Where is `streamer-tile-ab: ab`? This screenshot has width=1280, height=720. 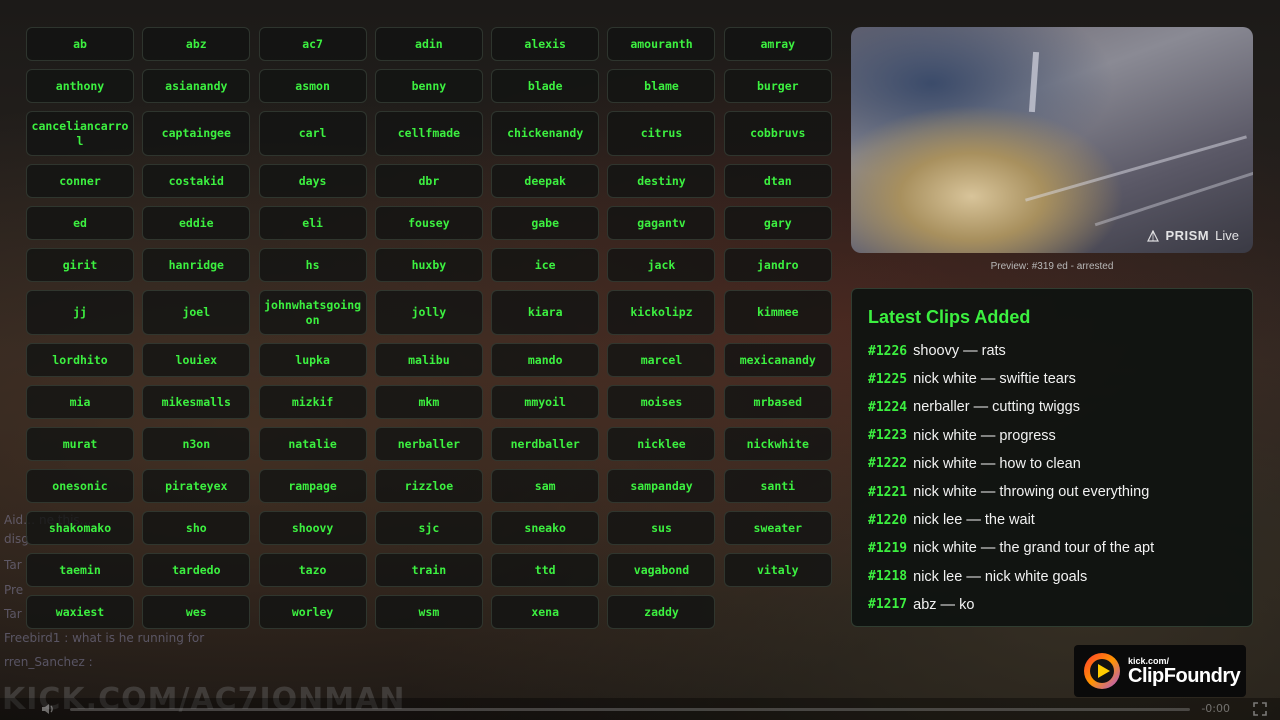
streamer-tile-ab: ab is located at coordinates (80, 44).